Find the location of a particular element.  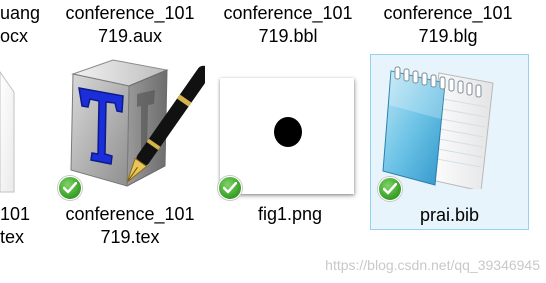

file-label-bbl-line2: 719.bbl is located at coordinates (288, 36).